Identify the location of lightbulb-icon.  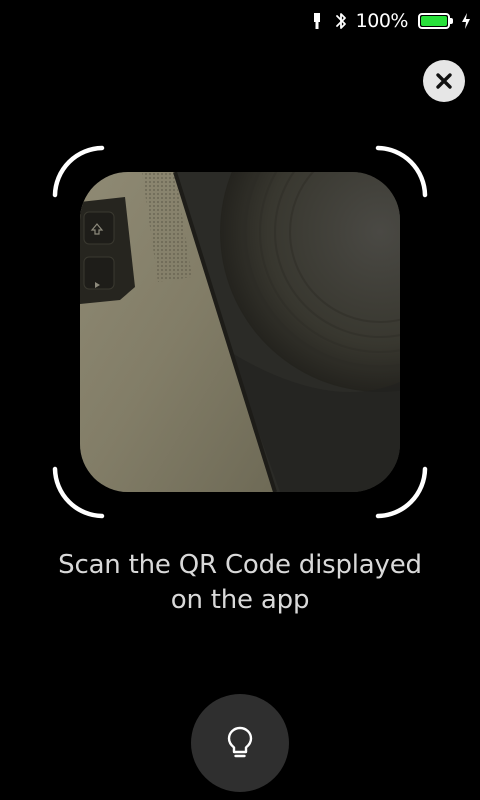
(240, 742).